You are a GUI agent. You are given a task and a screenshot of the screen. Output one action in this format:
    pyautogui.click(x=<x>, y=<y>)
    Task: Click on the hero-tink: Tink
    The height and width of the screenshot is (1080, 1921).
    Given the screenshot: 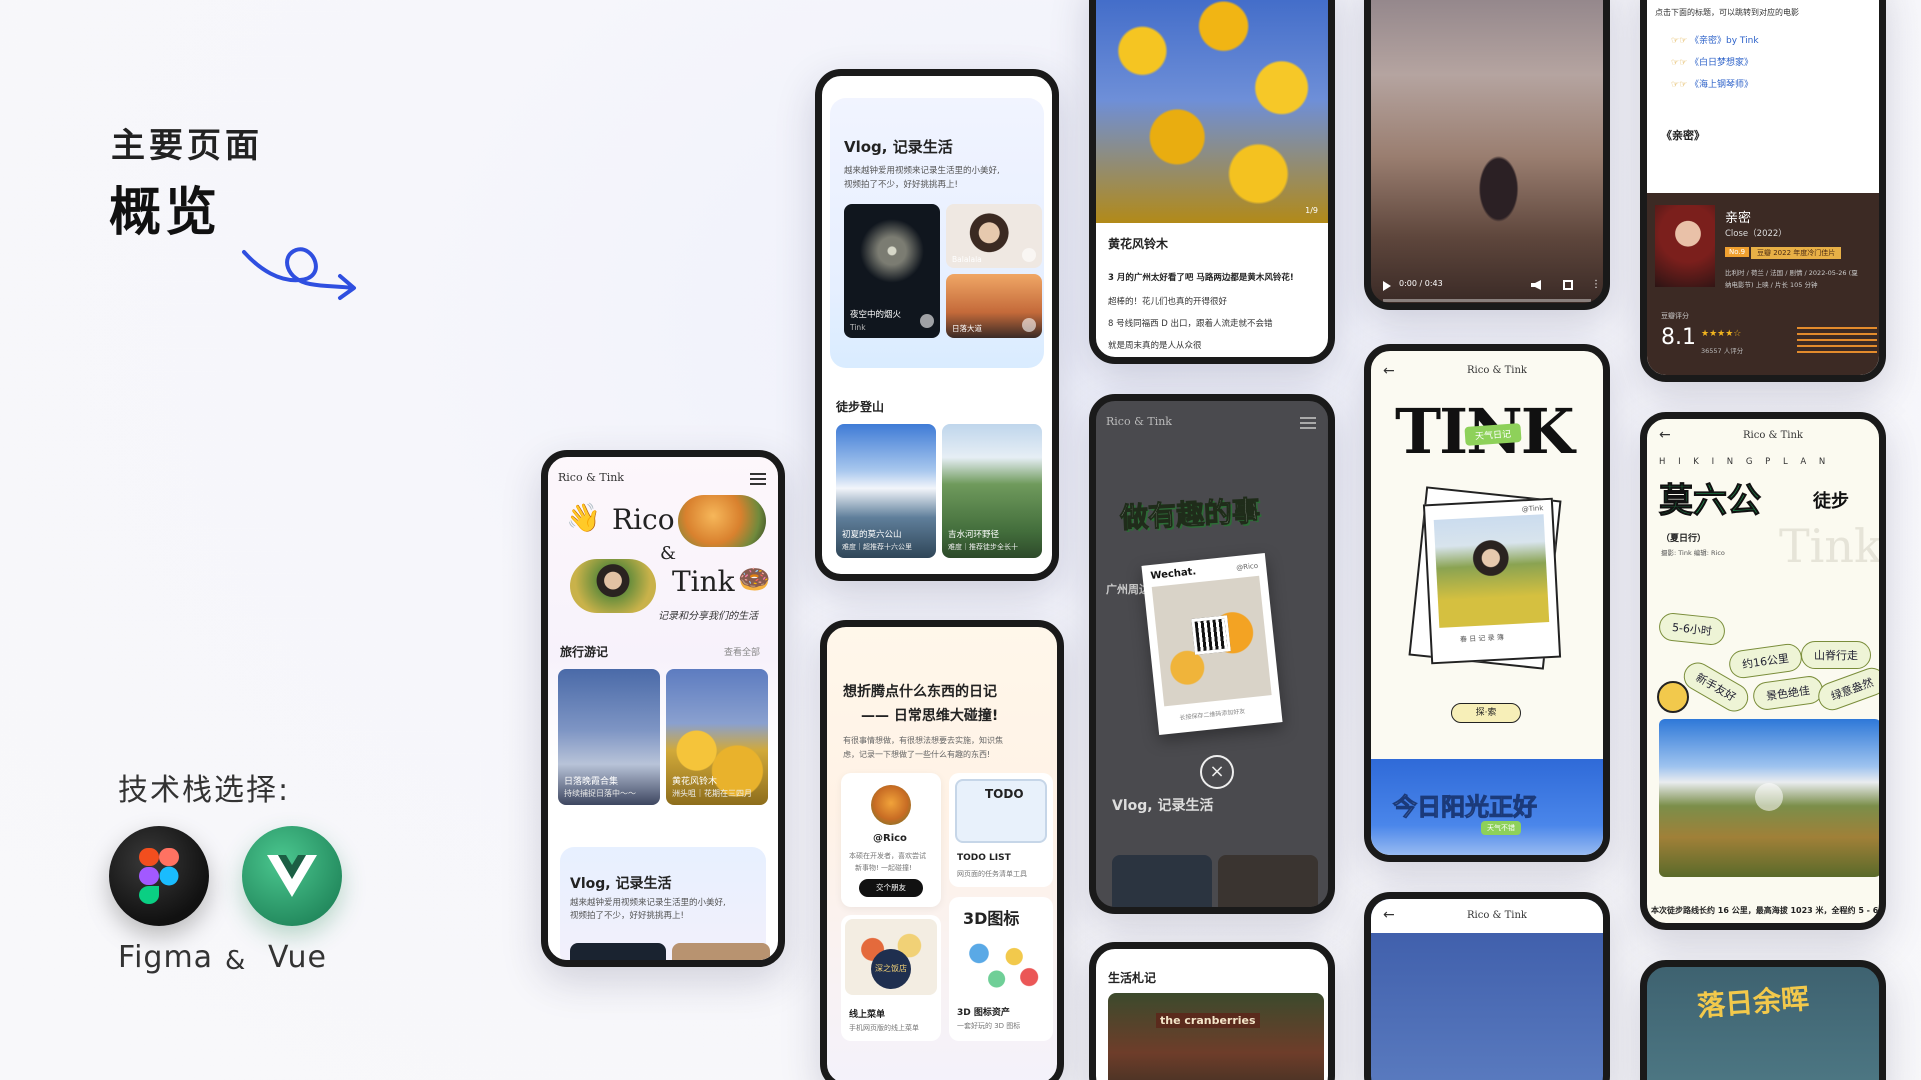 What is the action you would take?
    pyautogui.click(x=703, y=581)
    